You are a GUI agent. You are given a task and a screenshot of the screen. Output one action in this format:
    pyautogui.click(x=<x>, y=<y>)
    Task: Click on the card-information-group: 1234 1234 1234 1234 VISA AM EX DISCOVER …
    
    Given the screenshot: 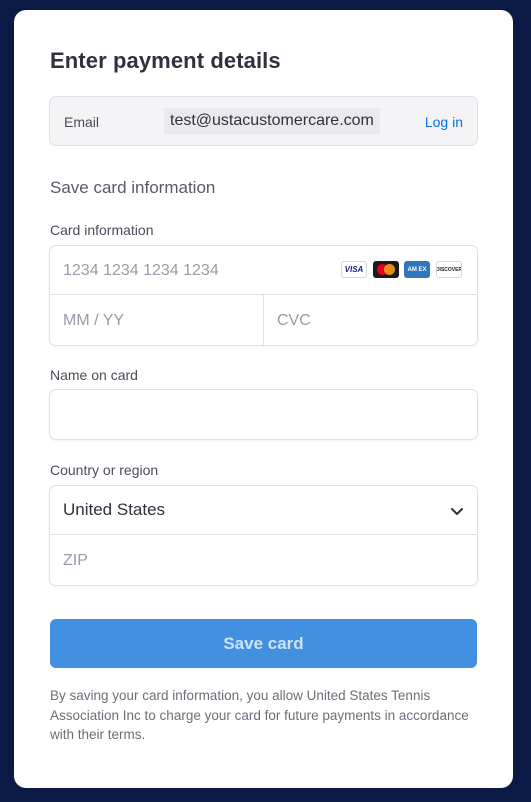 What is the action you would take?
    pyautogui.click(x=263, y=295)
    